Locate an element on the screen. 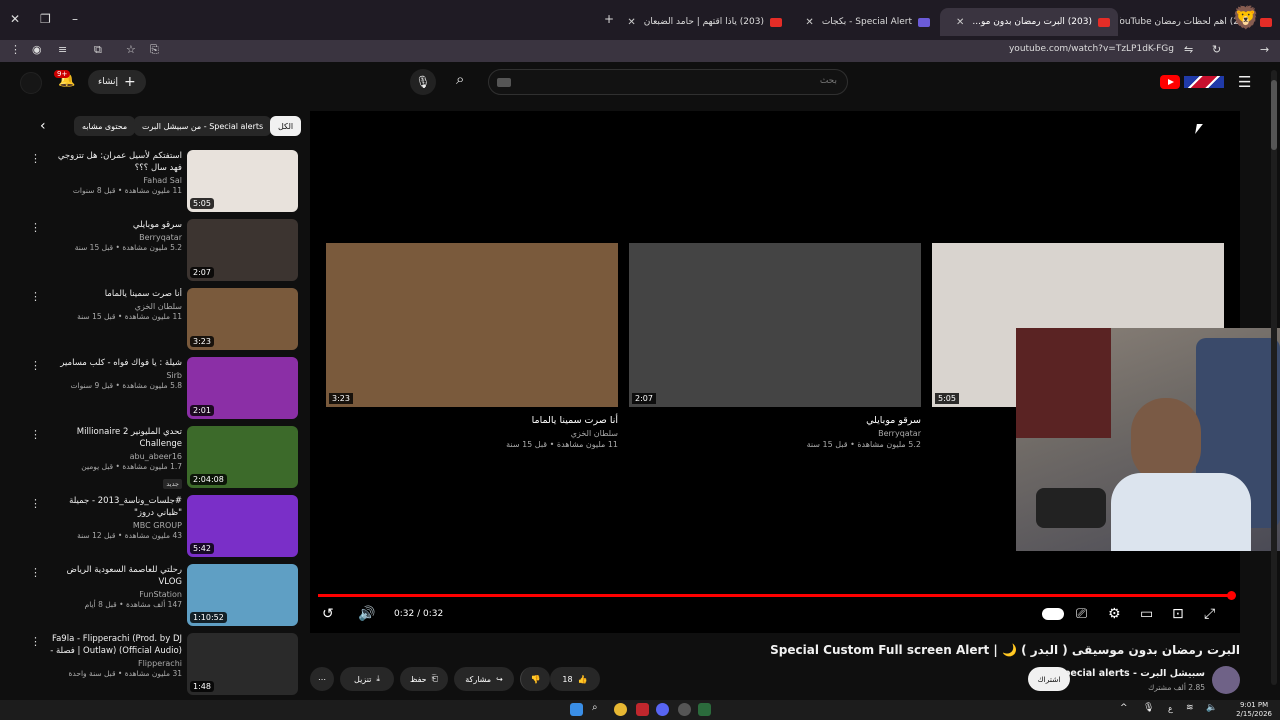  save-button: حفظ ⎗ is located at coordinates (424, 679).